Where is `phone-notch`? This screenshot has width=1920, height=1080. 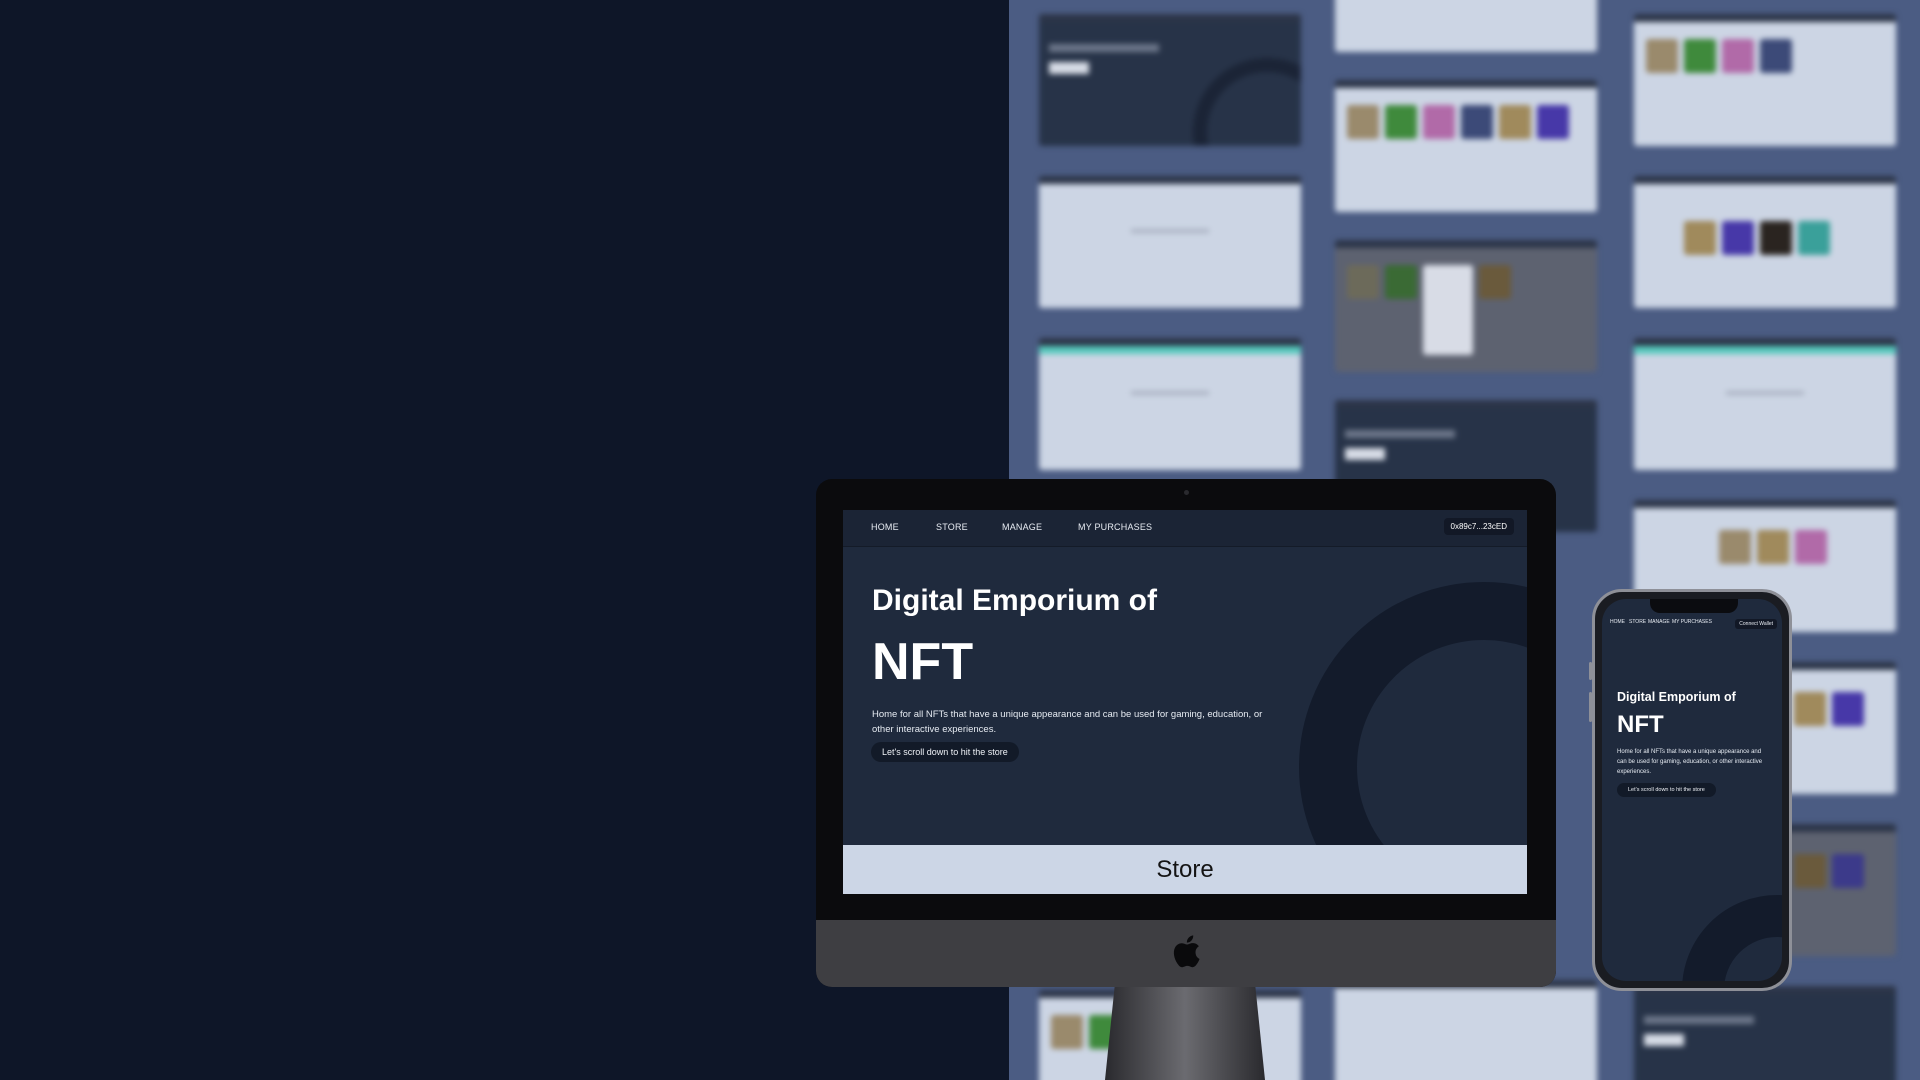 phone-notch is located at coordinates (1694, 606).